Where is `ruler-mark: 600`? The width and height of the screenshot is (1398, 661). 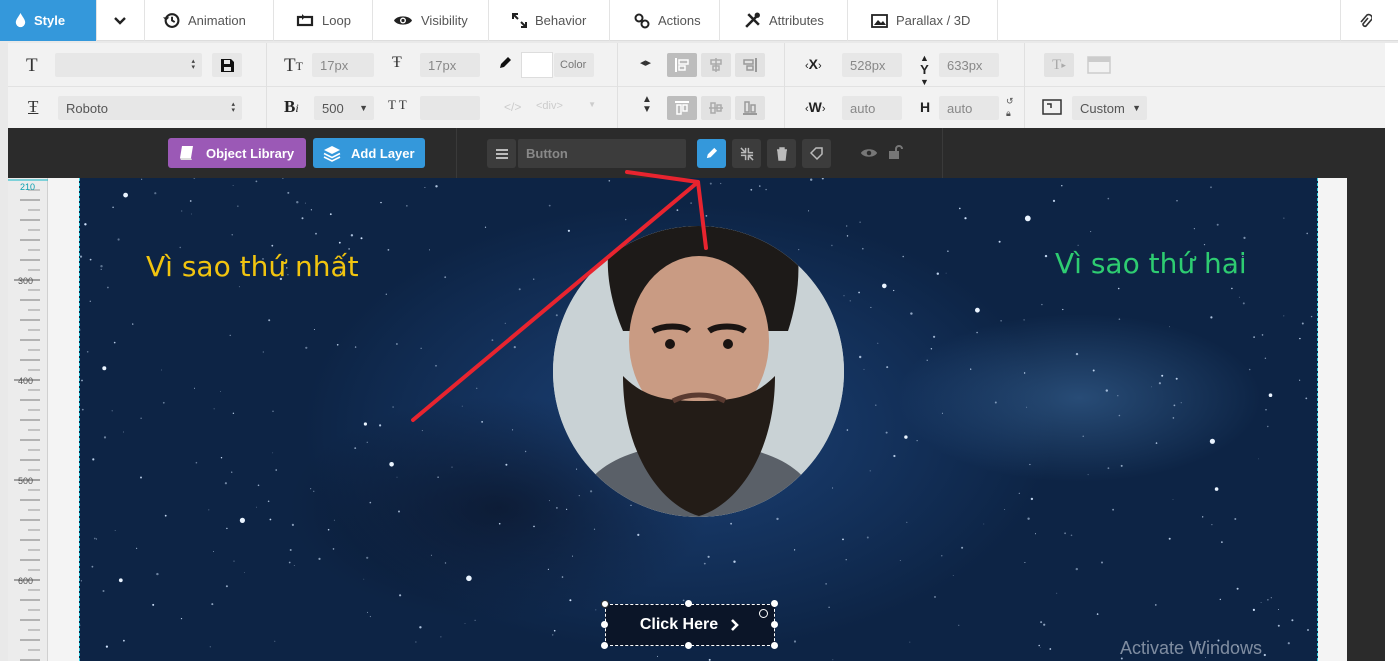
ruler-mark: 600 is located at coordinates (26, 581).